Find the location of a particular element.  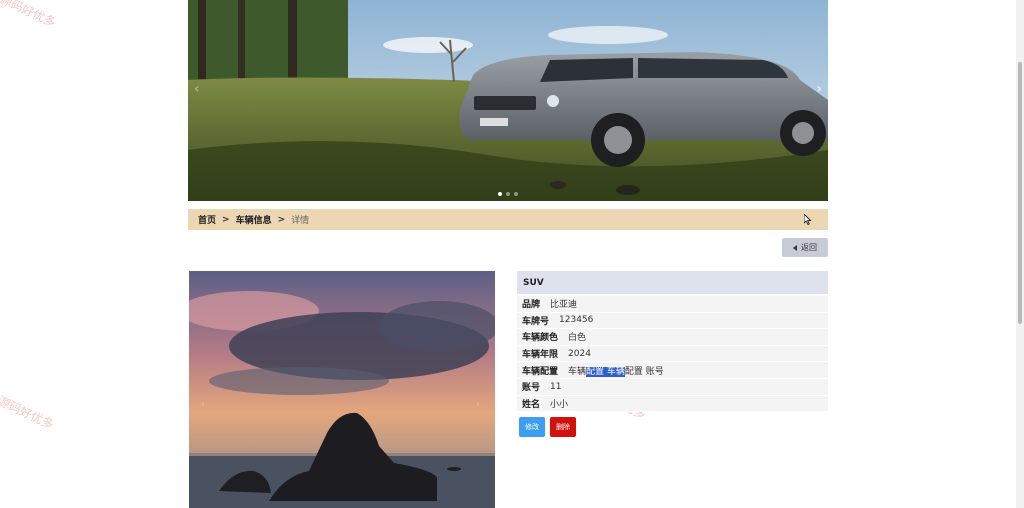

detail-row-color: 车辆颜色 白色 is located at coordinates (672, 337).